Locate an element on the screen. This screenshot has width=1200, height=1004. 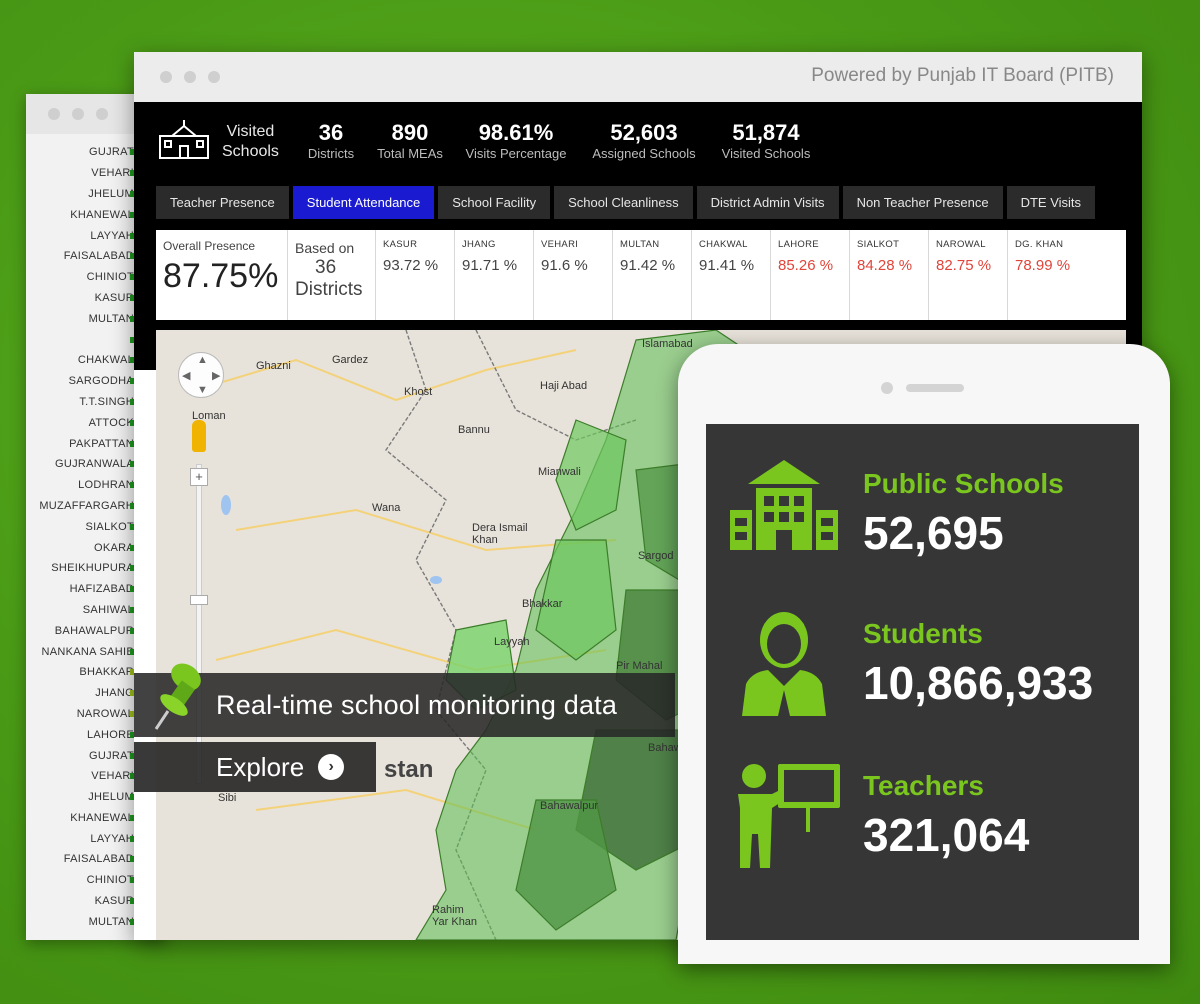
district-presence-name: DG. KHAN is located at coordinates (1039, 244).